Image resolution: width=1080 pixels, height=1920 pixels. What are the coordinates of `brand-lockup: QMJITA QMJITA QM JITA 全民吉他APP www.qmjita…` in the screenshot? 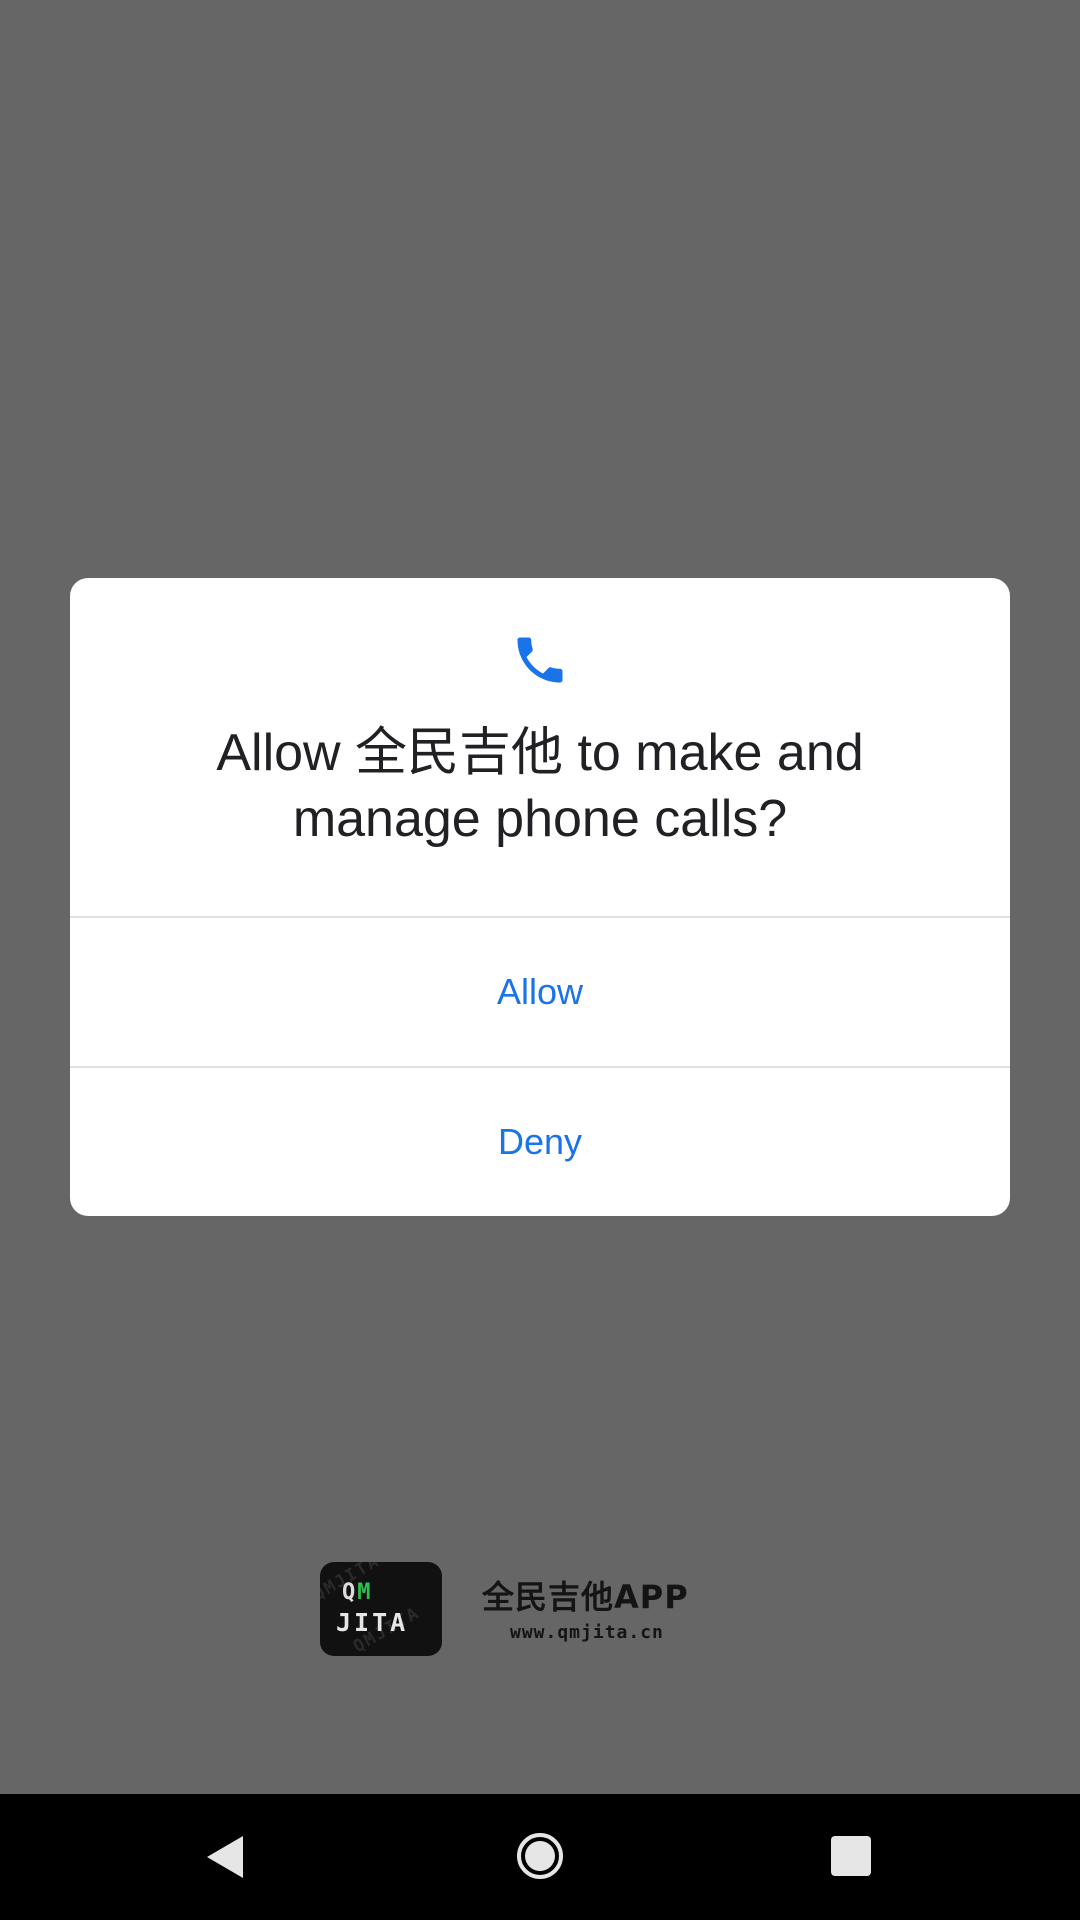 It's located at (540, 1609).